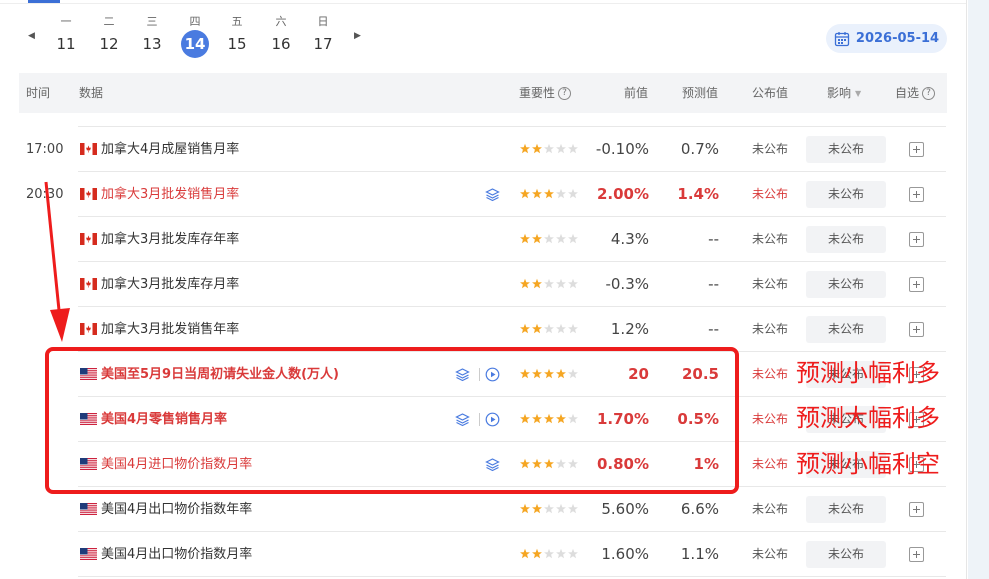  Describe the element at coordinates (237, 36) in the screenshot. I see `day-15: 五 15` at that location.